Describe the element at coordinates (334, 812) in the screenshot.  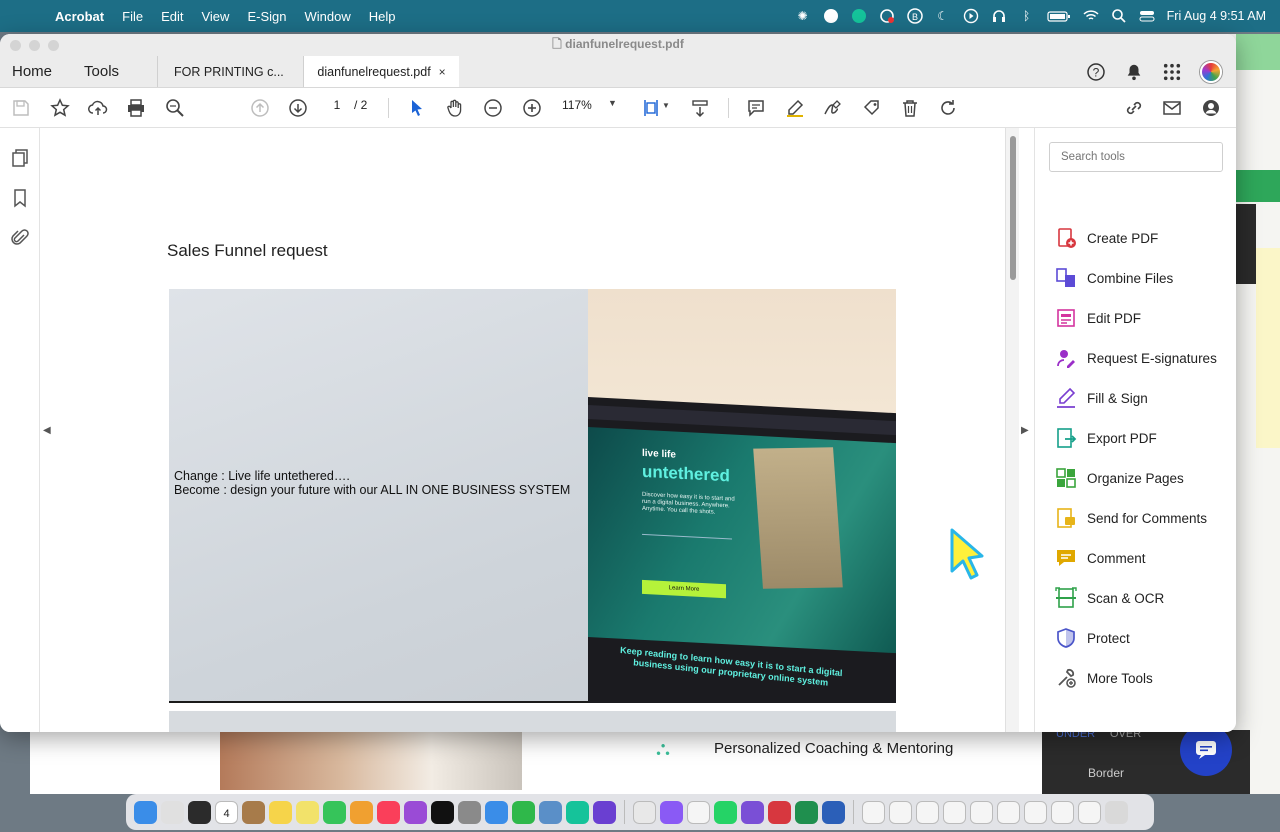
I see `facetime-icon` at that location.